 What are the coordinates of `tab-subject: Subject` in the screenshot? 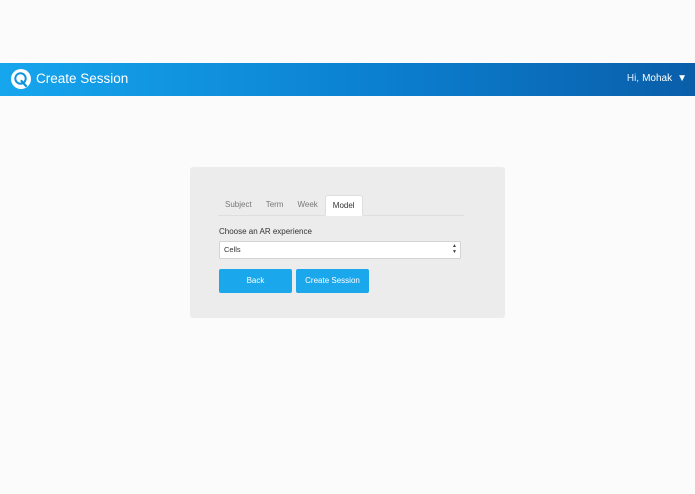 It's located at (238, 205).